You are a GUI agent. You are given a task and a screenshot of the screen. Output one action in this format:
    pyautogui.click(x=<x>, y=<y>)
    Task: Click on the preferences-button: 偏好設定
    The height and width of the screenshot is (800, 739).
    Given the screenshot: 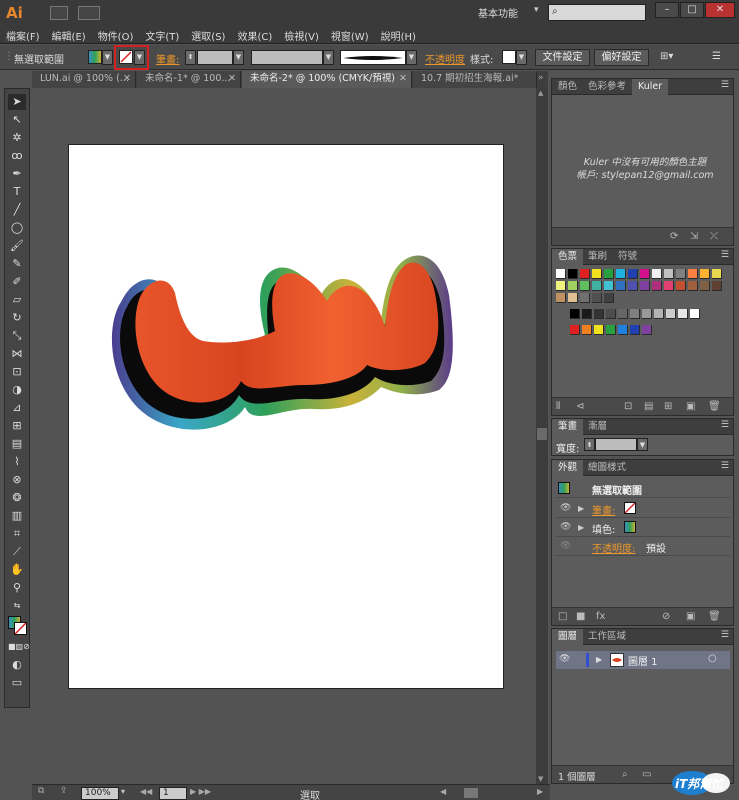 What is the action you would take?
    pyautogui.click(x=621, y=57)
    